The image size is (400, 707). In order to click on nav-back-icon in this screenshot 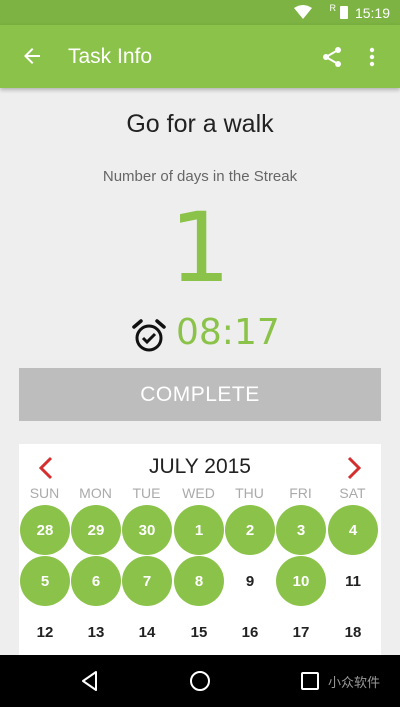, I will do `click(90, 681)`.